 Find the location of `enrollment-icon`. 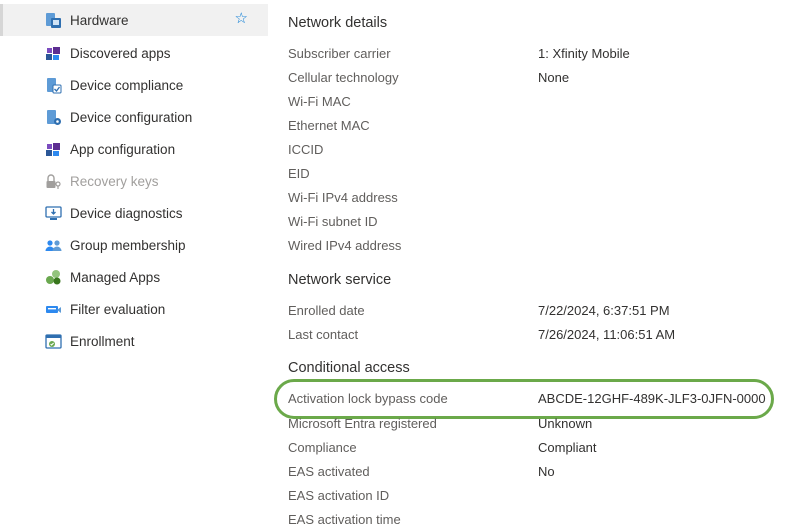

enrollment-icon is located at coordinates (53, 341).